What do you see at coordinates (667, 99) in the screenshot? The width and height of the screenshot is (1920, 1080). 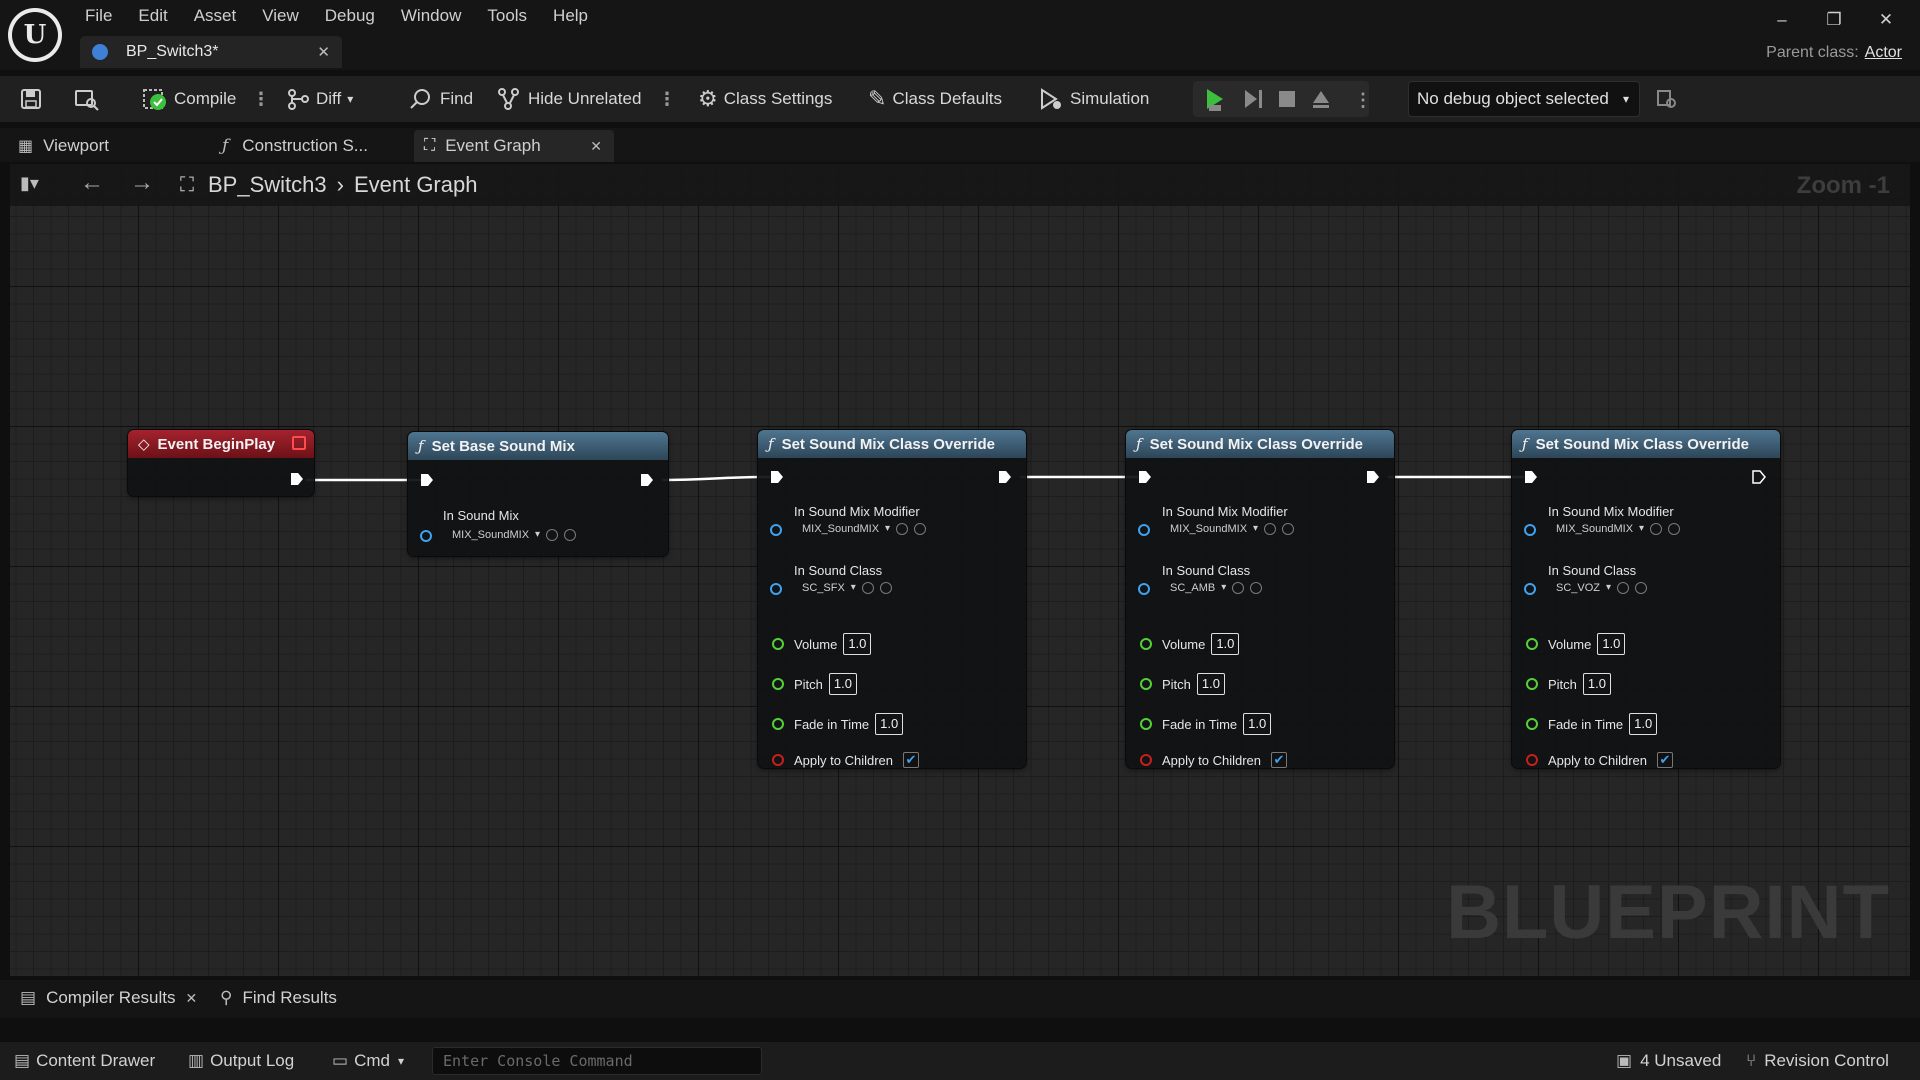 I see `hide-unrelated-options-button: ⋮` at bounding box center [667, 99].